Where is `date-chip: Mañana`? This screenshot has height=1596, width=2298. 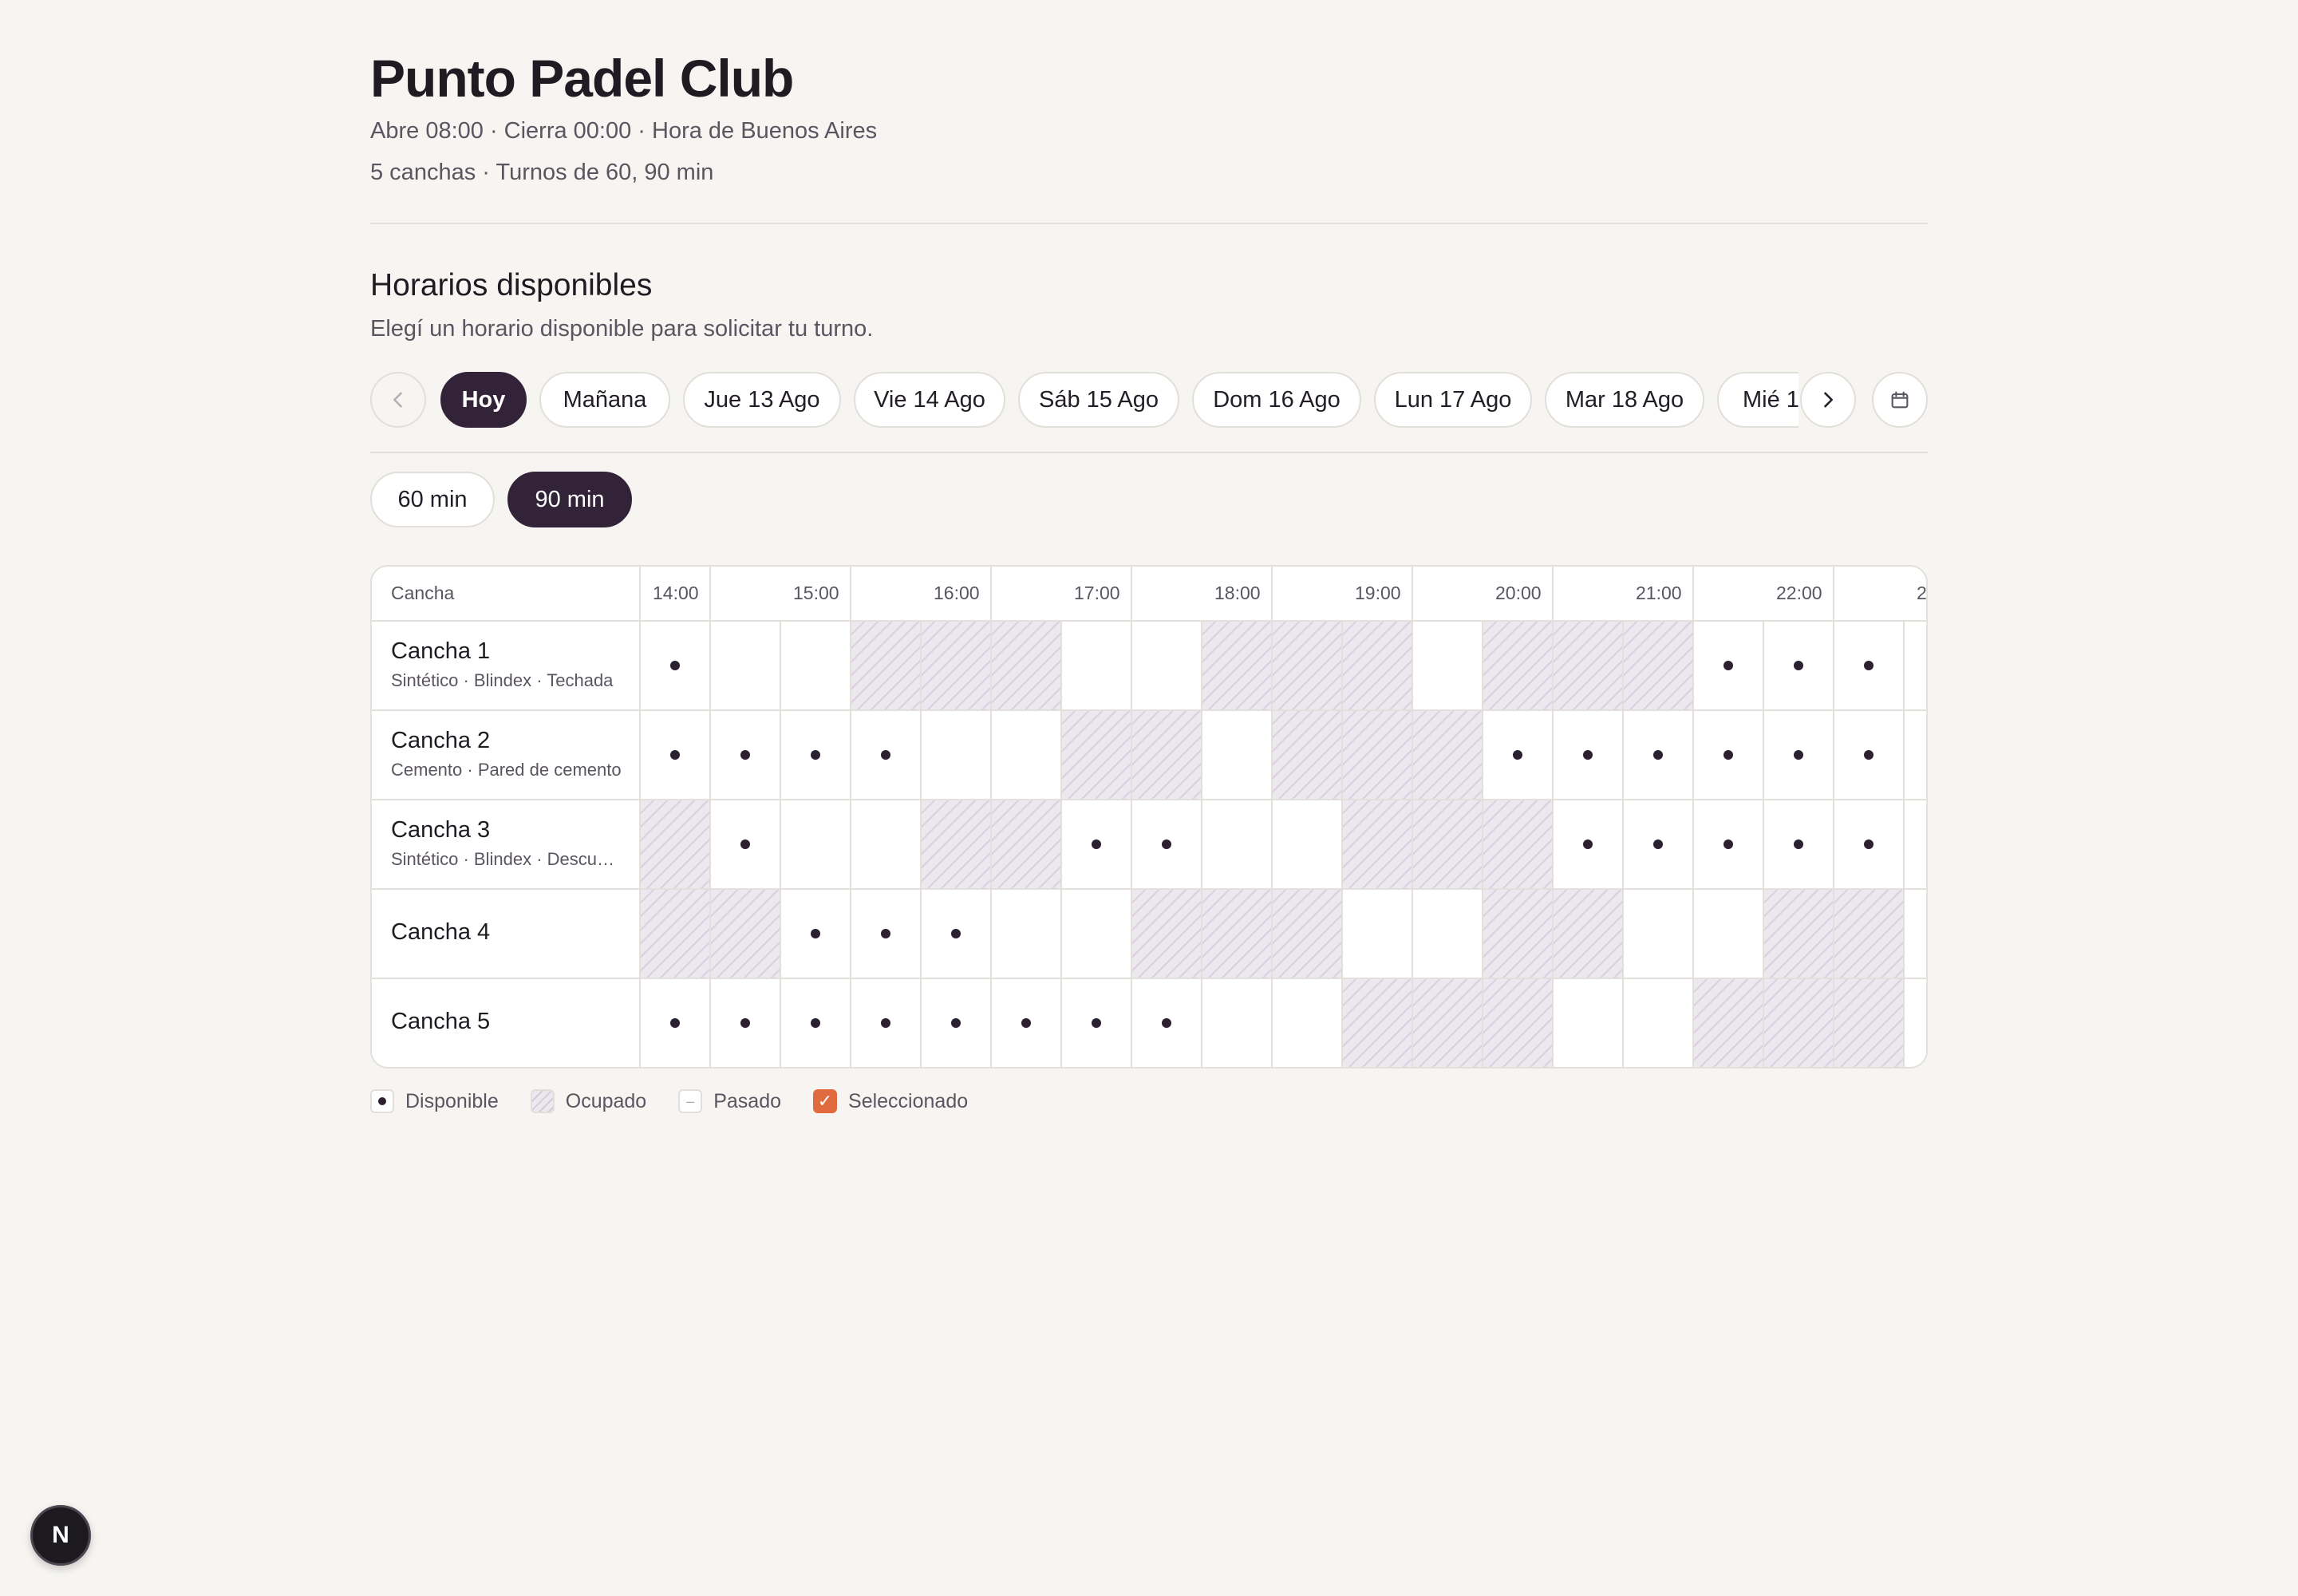 date-chip: Mañana is located at coordinates (605, 400).